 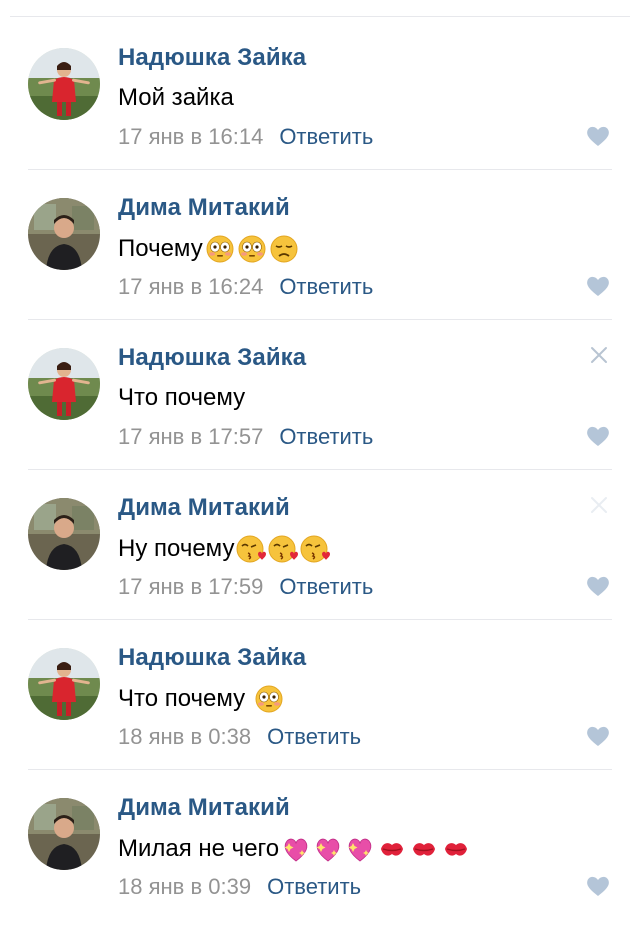 I want to click on comment-text: Мой зайка, so click(x=176, y=98).